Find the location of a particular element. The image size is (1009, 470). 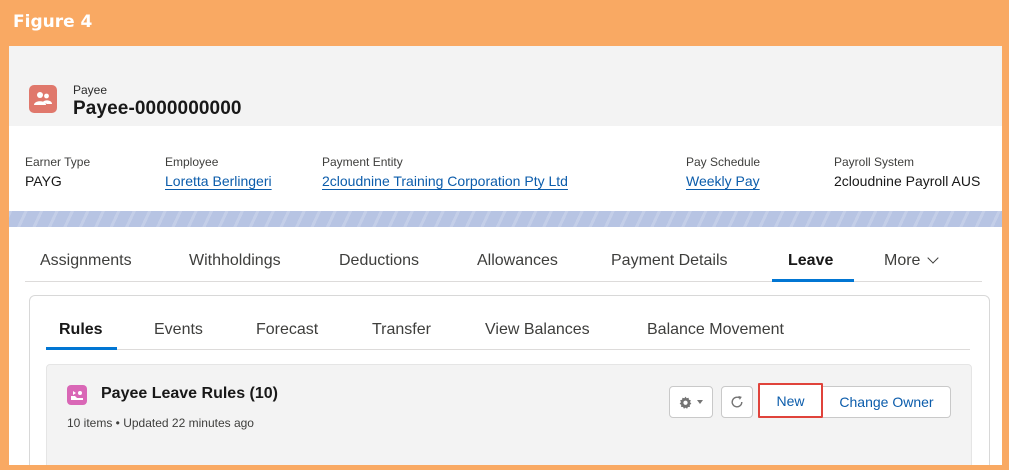

list-settings-button is located at coordinates (691, 402).